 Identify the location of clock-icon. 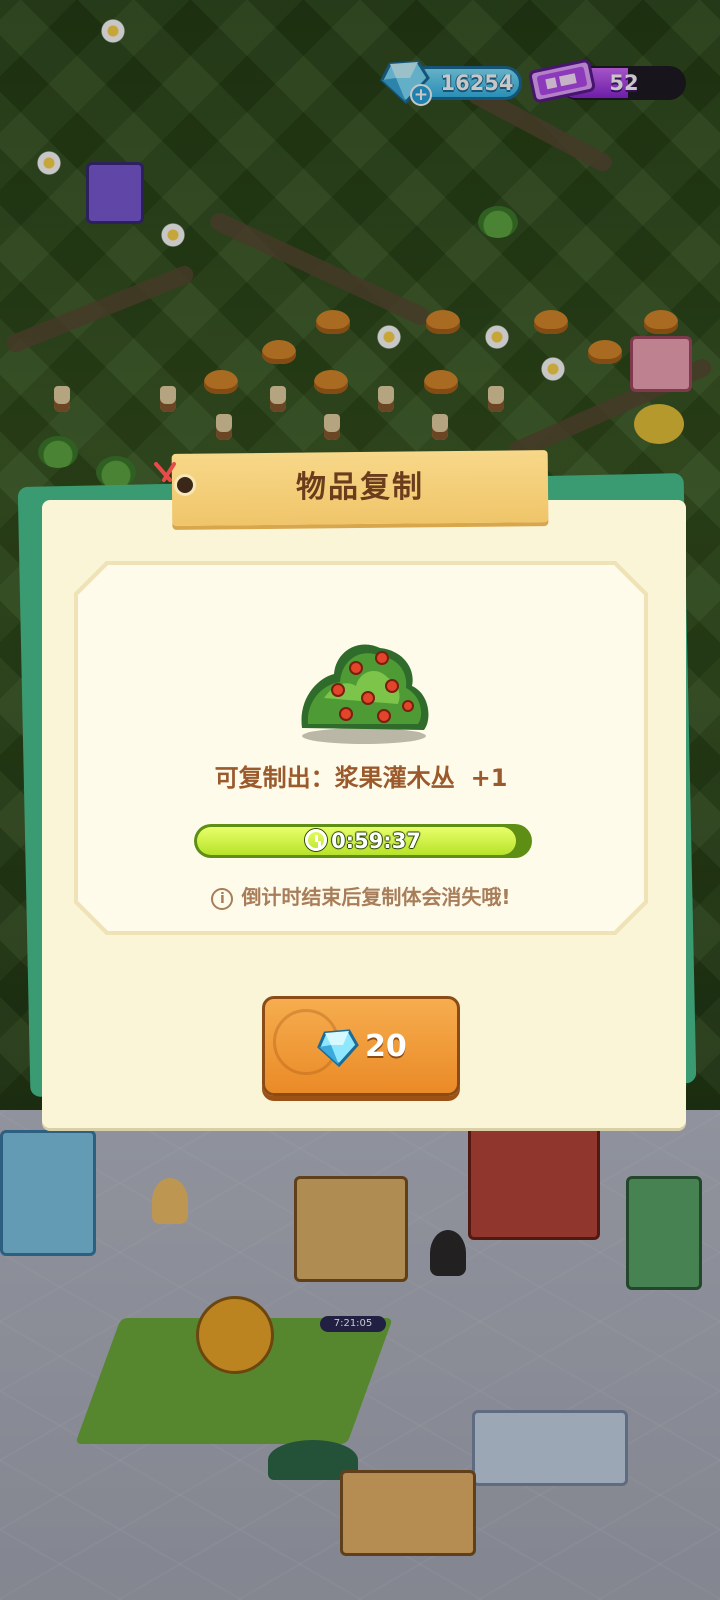
(316, 840).